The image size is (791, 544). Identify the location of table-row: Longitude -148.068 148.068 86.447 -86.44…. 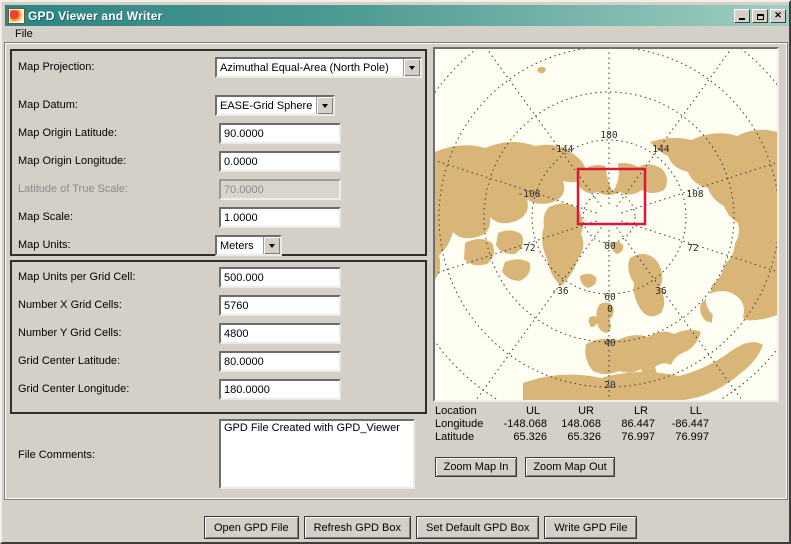
(572, 423).